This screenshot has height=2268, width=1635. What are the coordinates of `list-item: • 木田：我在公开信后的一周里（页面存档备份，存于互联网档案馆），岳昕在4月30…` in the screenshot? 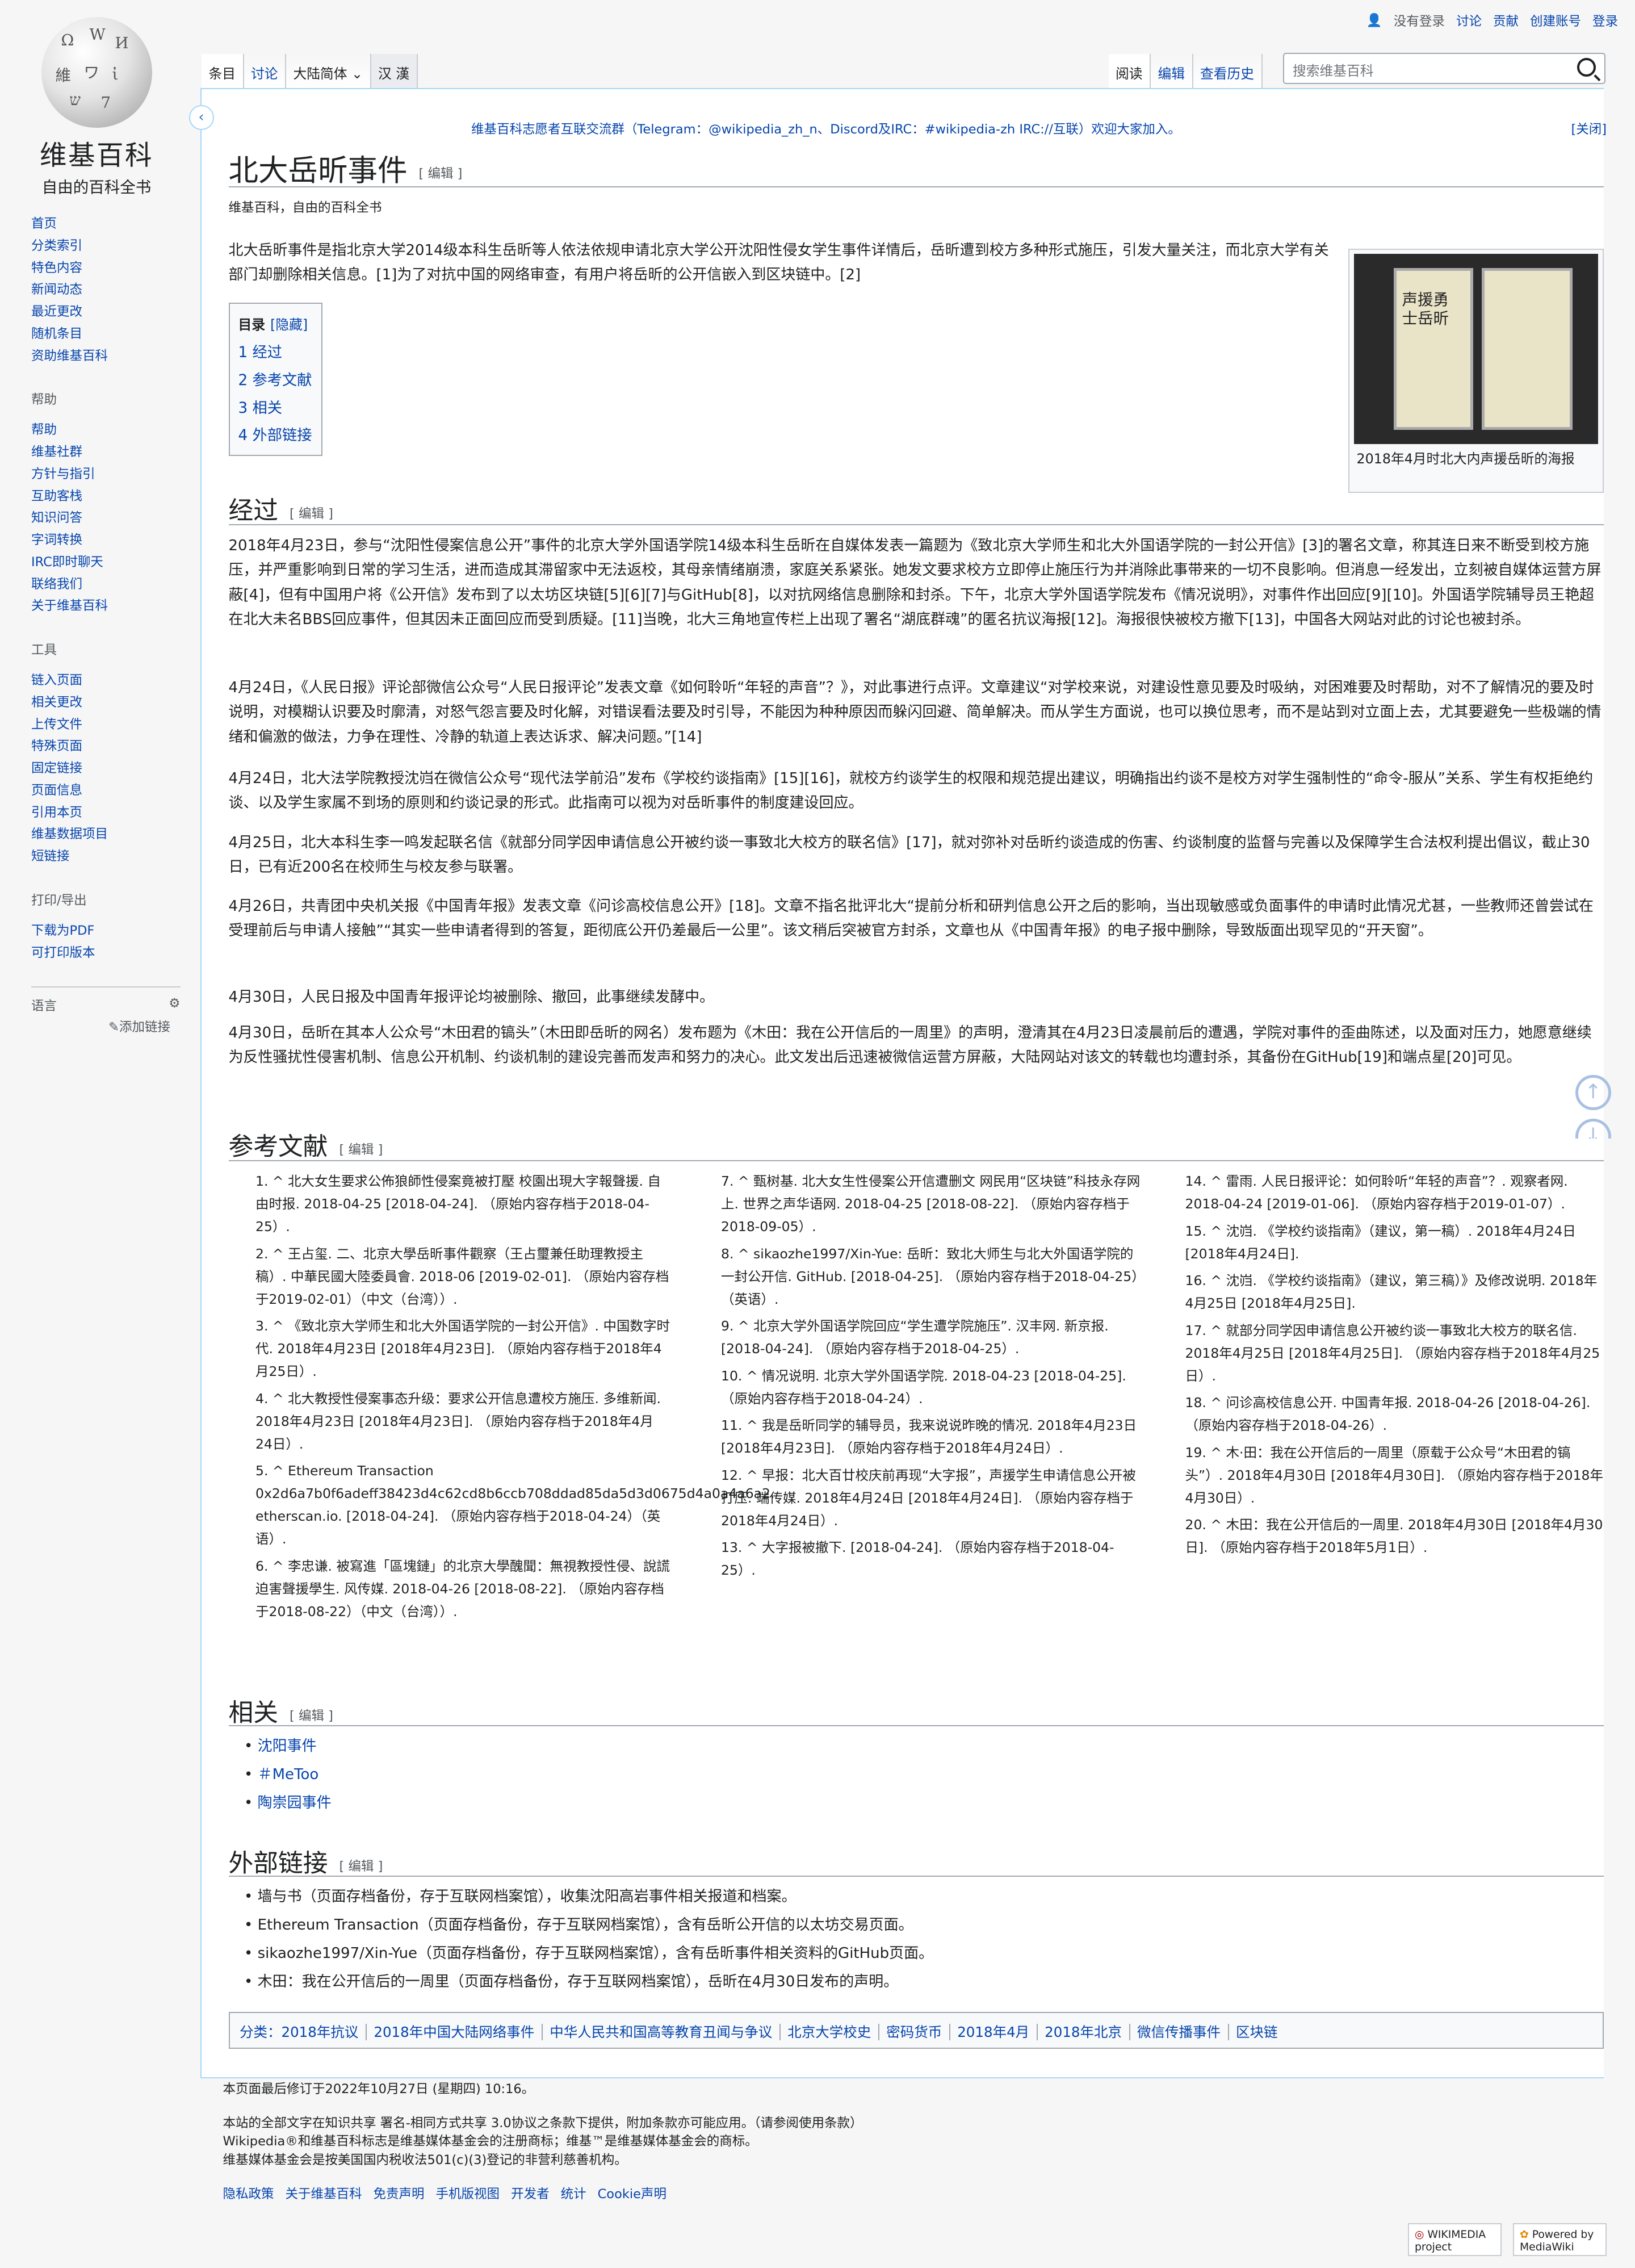 It's located at (588, 1982).